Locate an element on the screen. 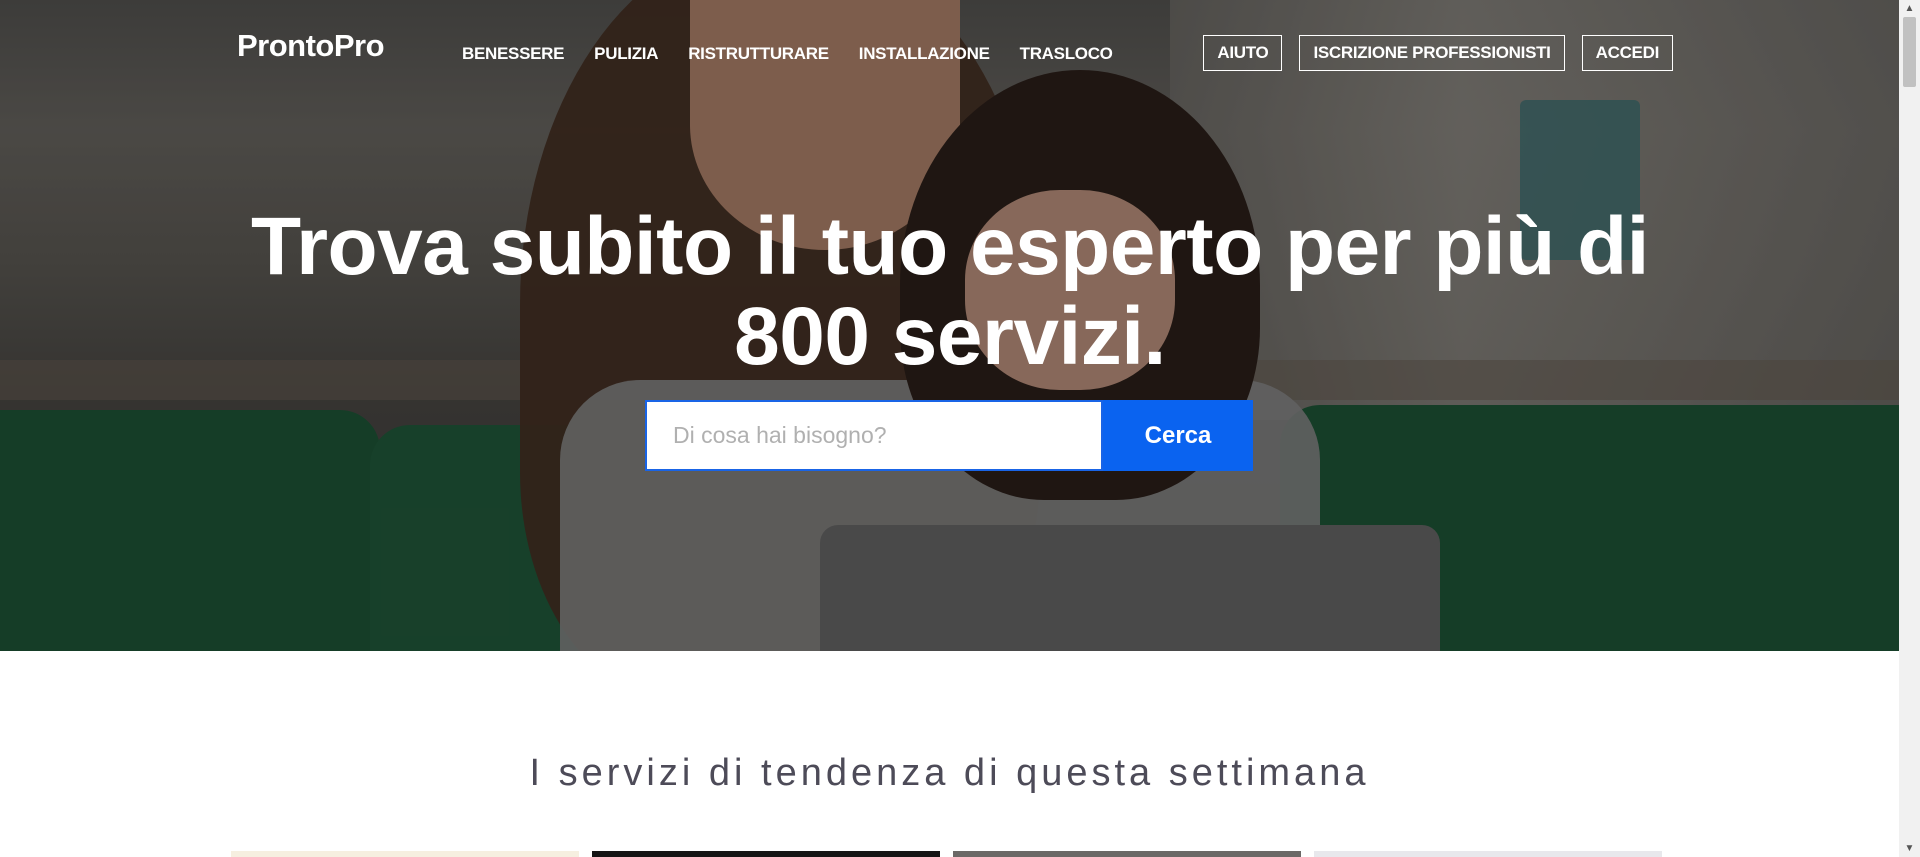 This screenshot has height=857, width=1920. nav-item-ristrutturare: RISTRUTTURARE is located at coordinates (758, 54).